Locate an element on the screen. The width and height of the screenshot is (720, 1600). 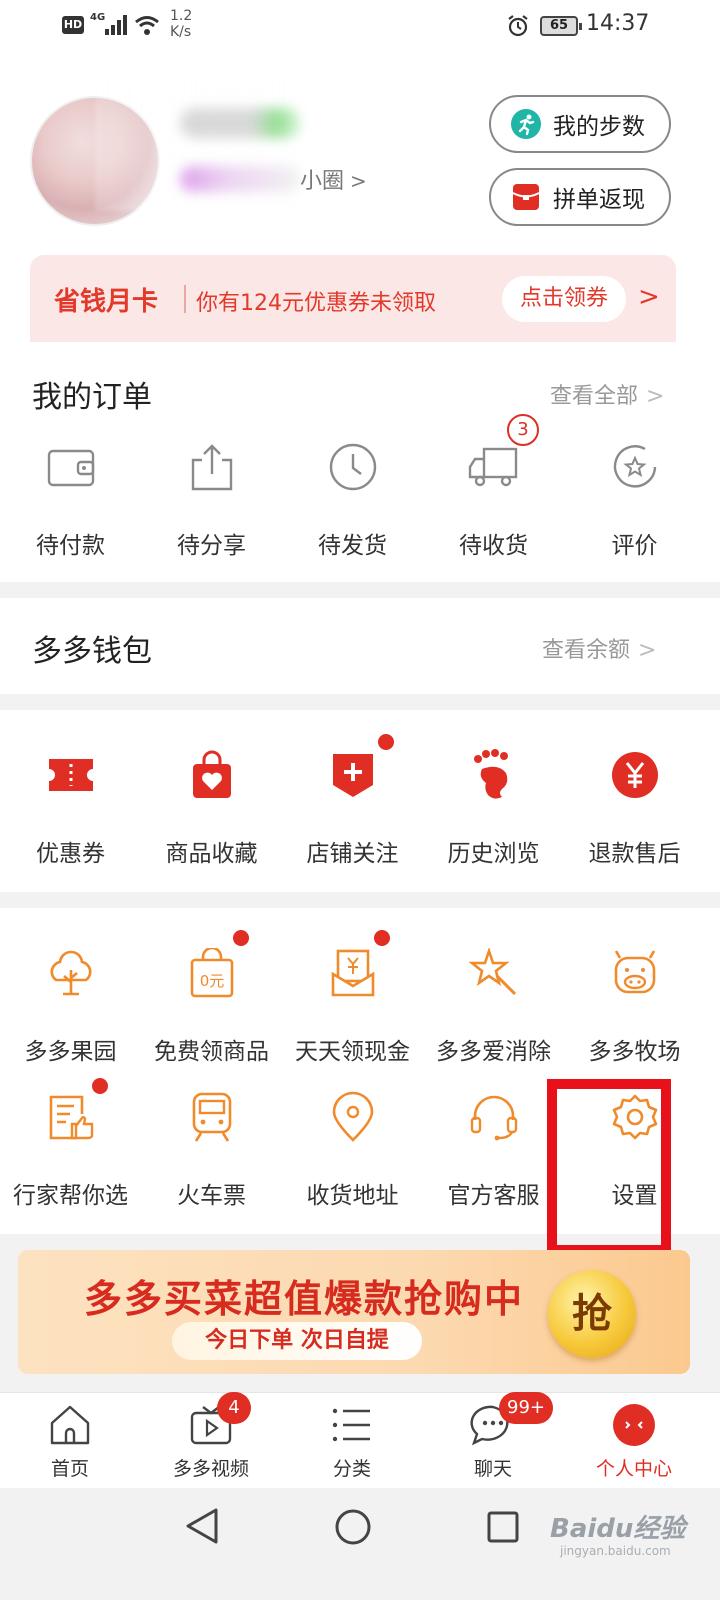
daily-cash-item: 天天领现金 is located at coordinates (352, 998).